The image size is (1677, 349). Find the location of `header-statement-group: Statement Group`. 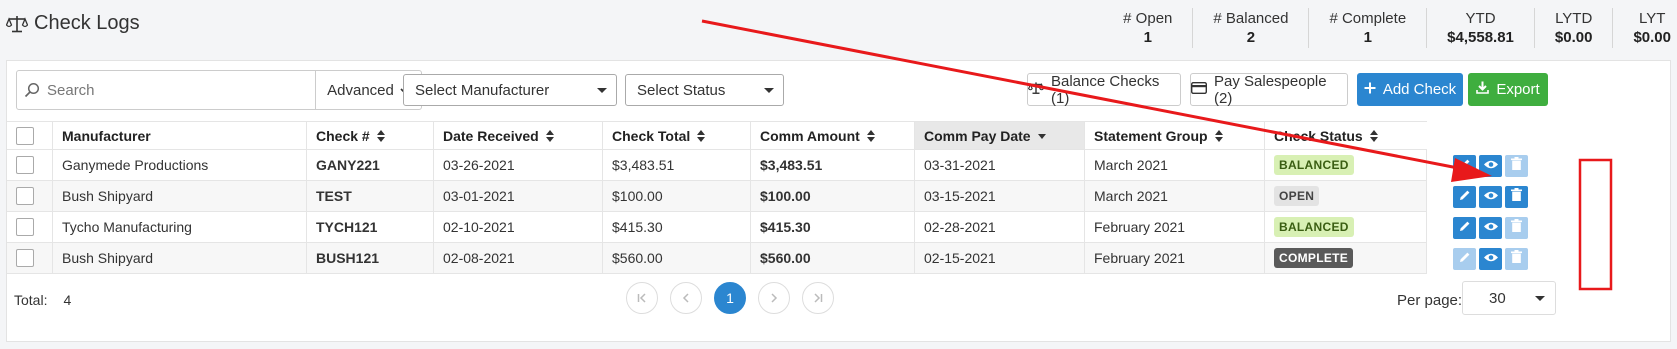

header-statement-group: Statement Group is located at coordinates (1175, 135).